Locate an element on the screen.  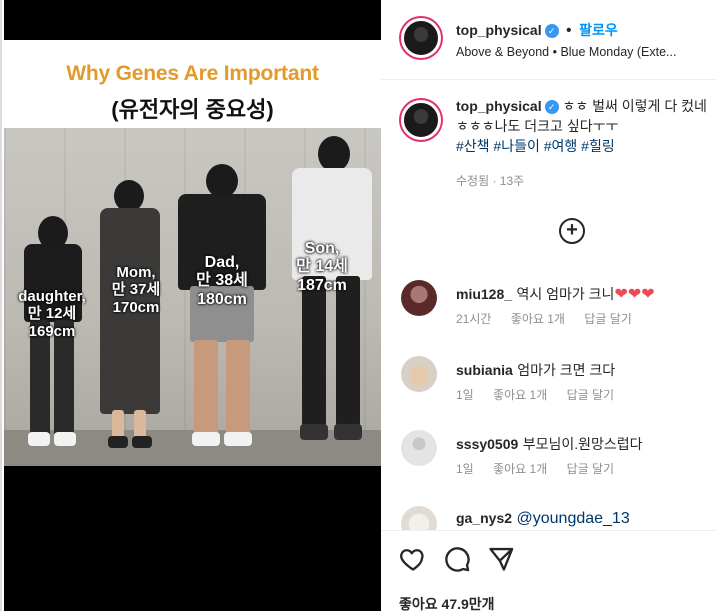
likes-count: 좋아요 47.9만개 is located at coordinates (447, 602).